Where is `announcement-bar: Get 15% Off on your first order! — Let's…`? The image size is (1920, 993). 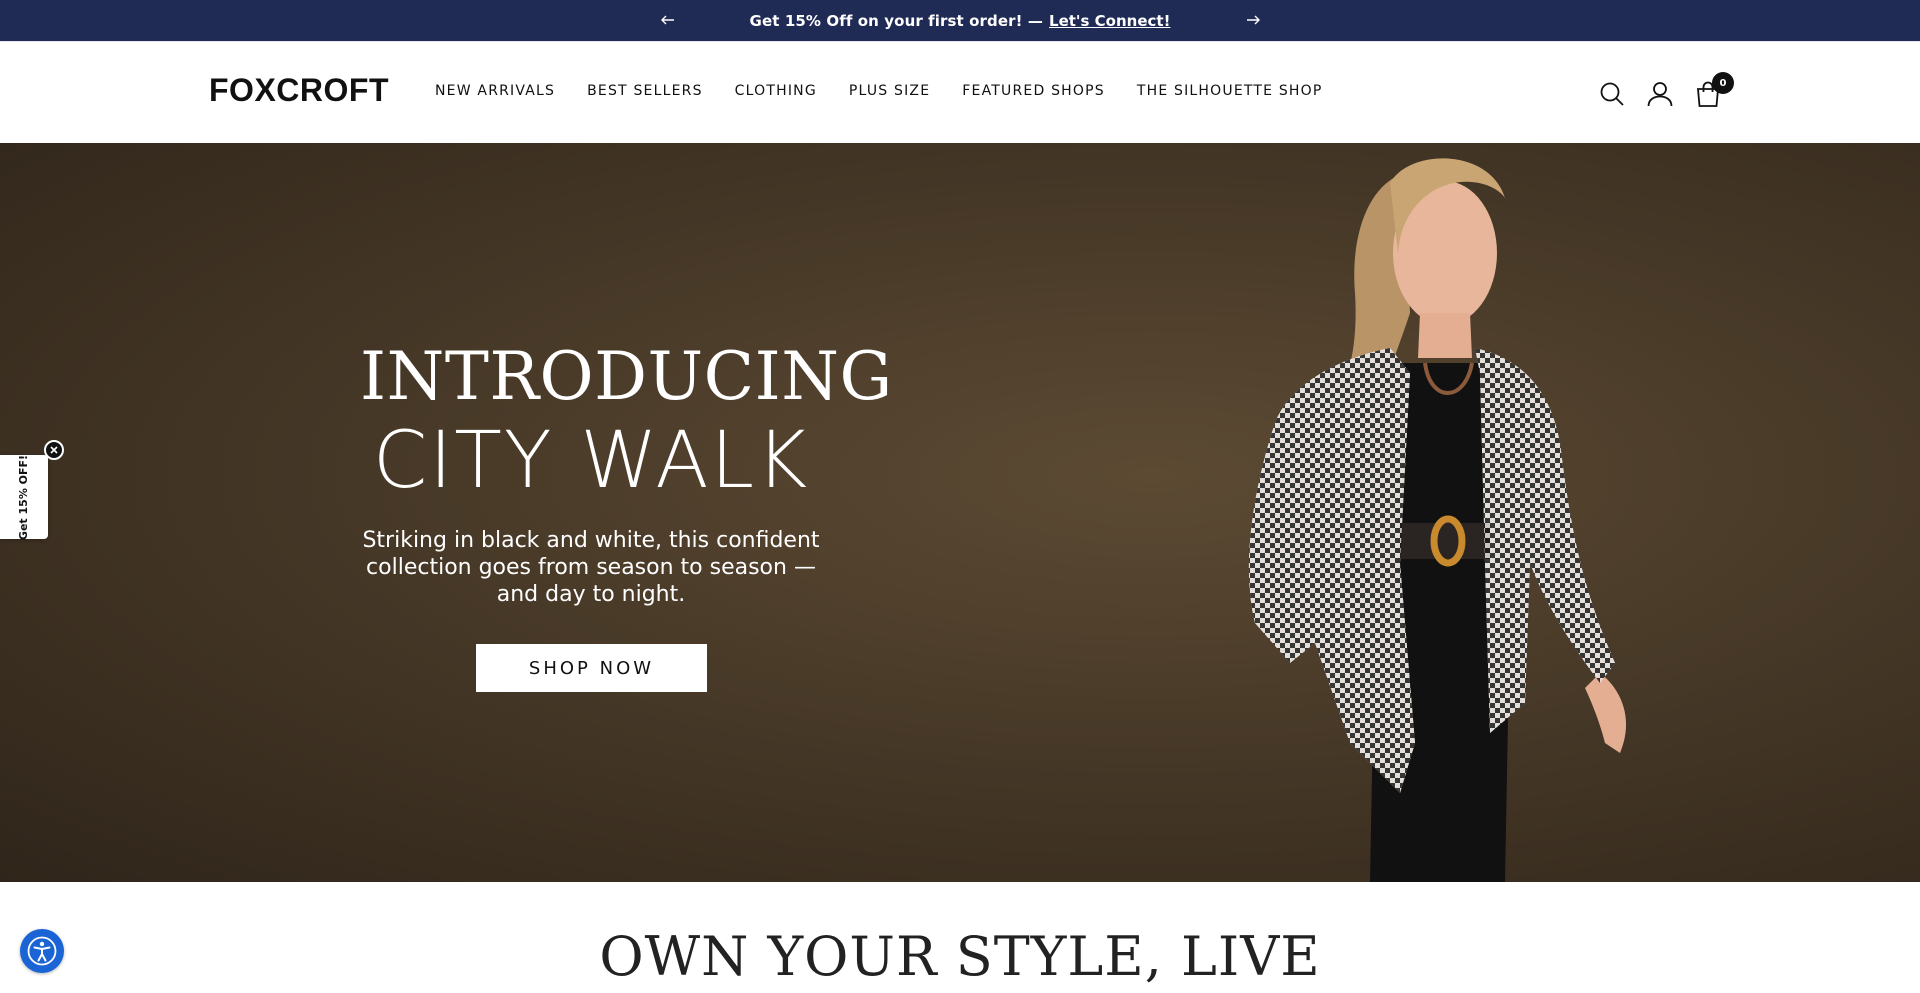 announcement-bar: Get 15% Off on your first order! — Let's… is located at coordinates (960, 20).